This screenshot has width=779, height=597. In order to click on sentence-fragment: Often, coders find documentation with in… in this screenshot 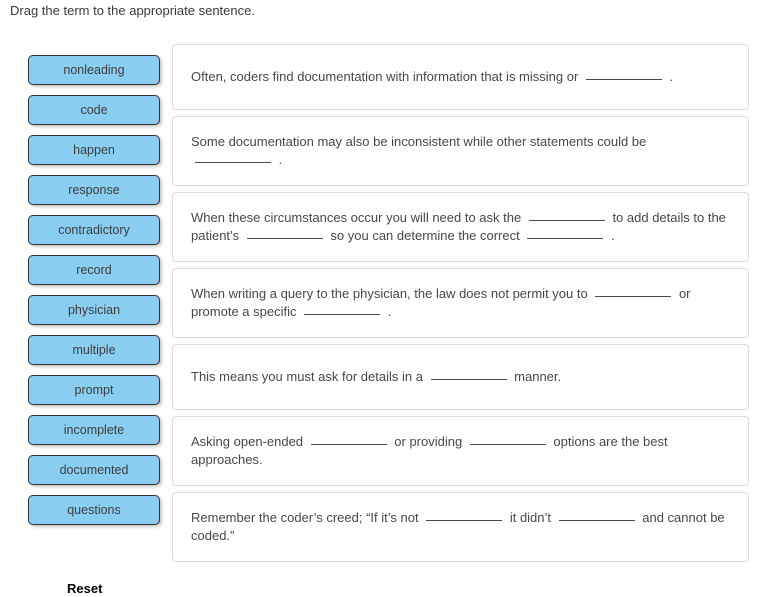, I will do `click(386, 76)`.